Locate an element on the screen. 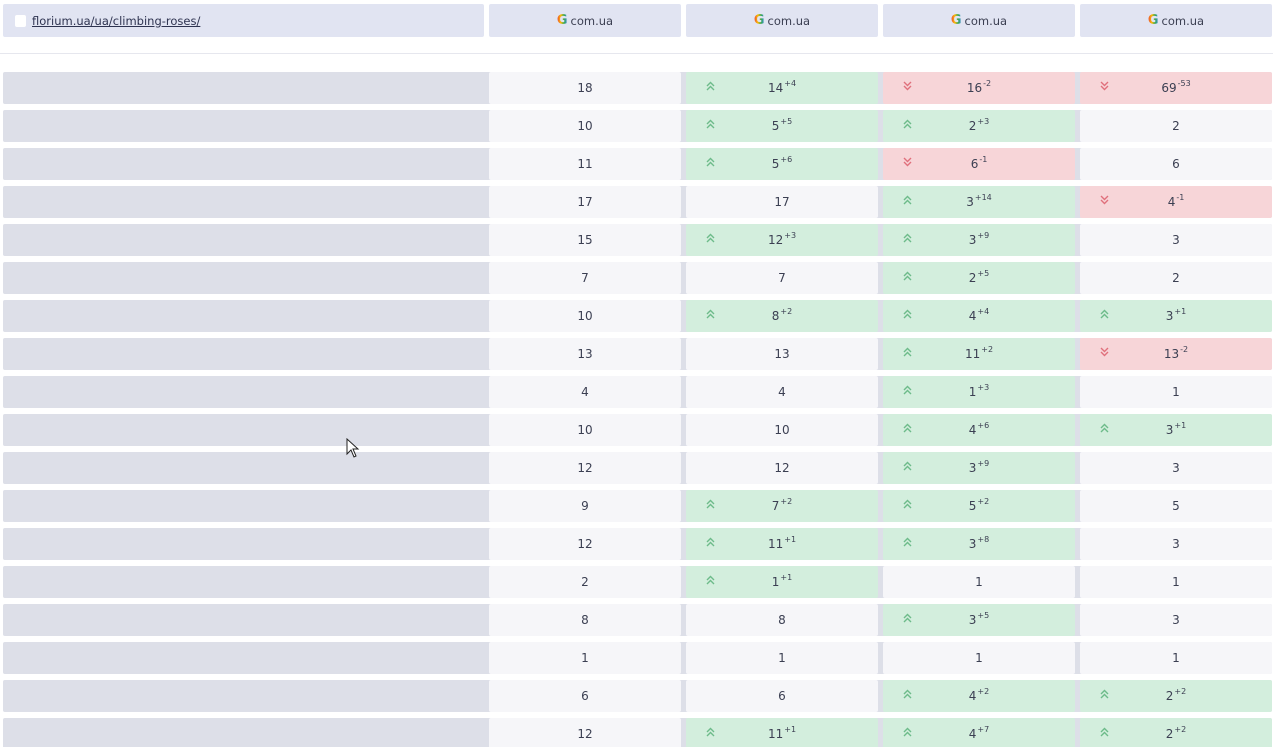 Image resolution: width=1273 pixels, height=747 pixels. position-value: 4 is located at coordinates (972, 430).